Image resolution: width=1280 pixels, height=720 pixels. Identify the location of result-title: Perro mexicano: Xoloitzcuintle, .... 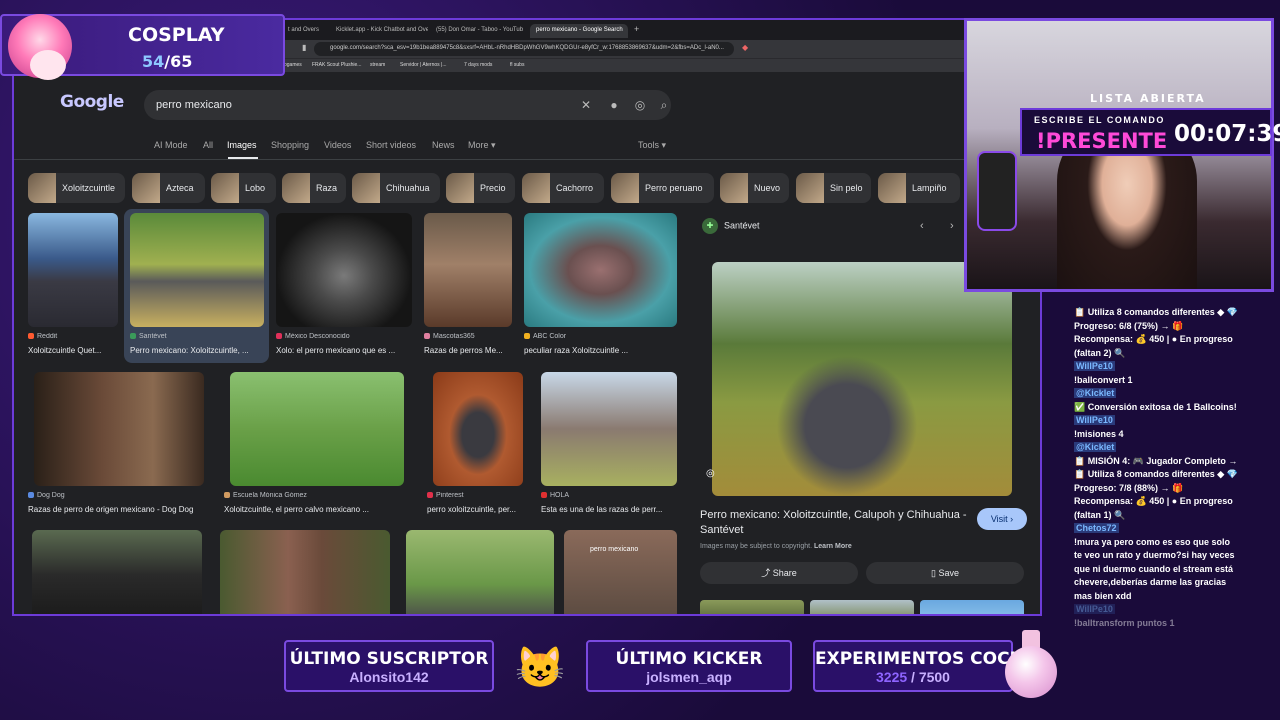
(197, 350).